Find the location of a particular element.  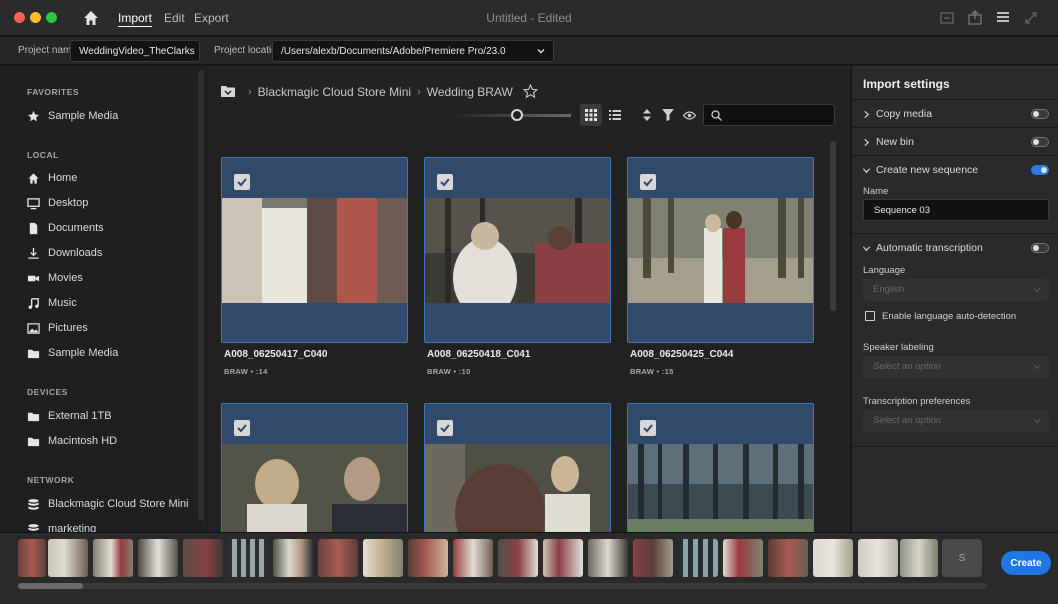

sort-button is located at coordinates (647, 115).